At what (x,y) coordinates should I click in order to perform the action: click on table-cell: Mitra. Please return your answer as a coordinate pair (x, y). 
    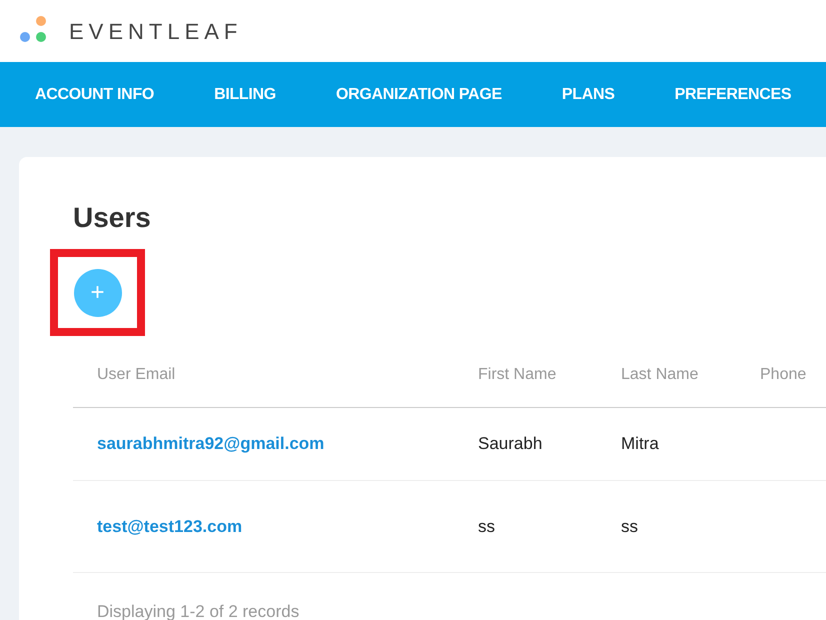
    Looking at the image, I should click on (640, 443).